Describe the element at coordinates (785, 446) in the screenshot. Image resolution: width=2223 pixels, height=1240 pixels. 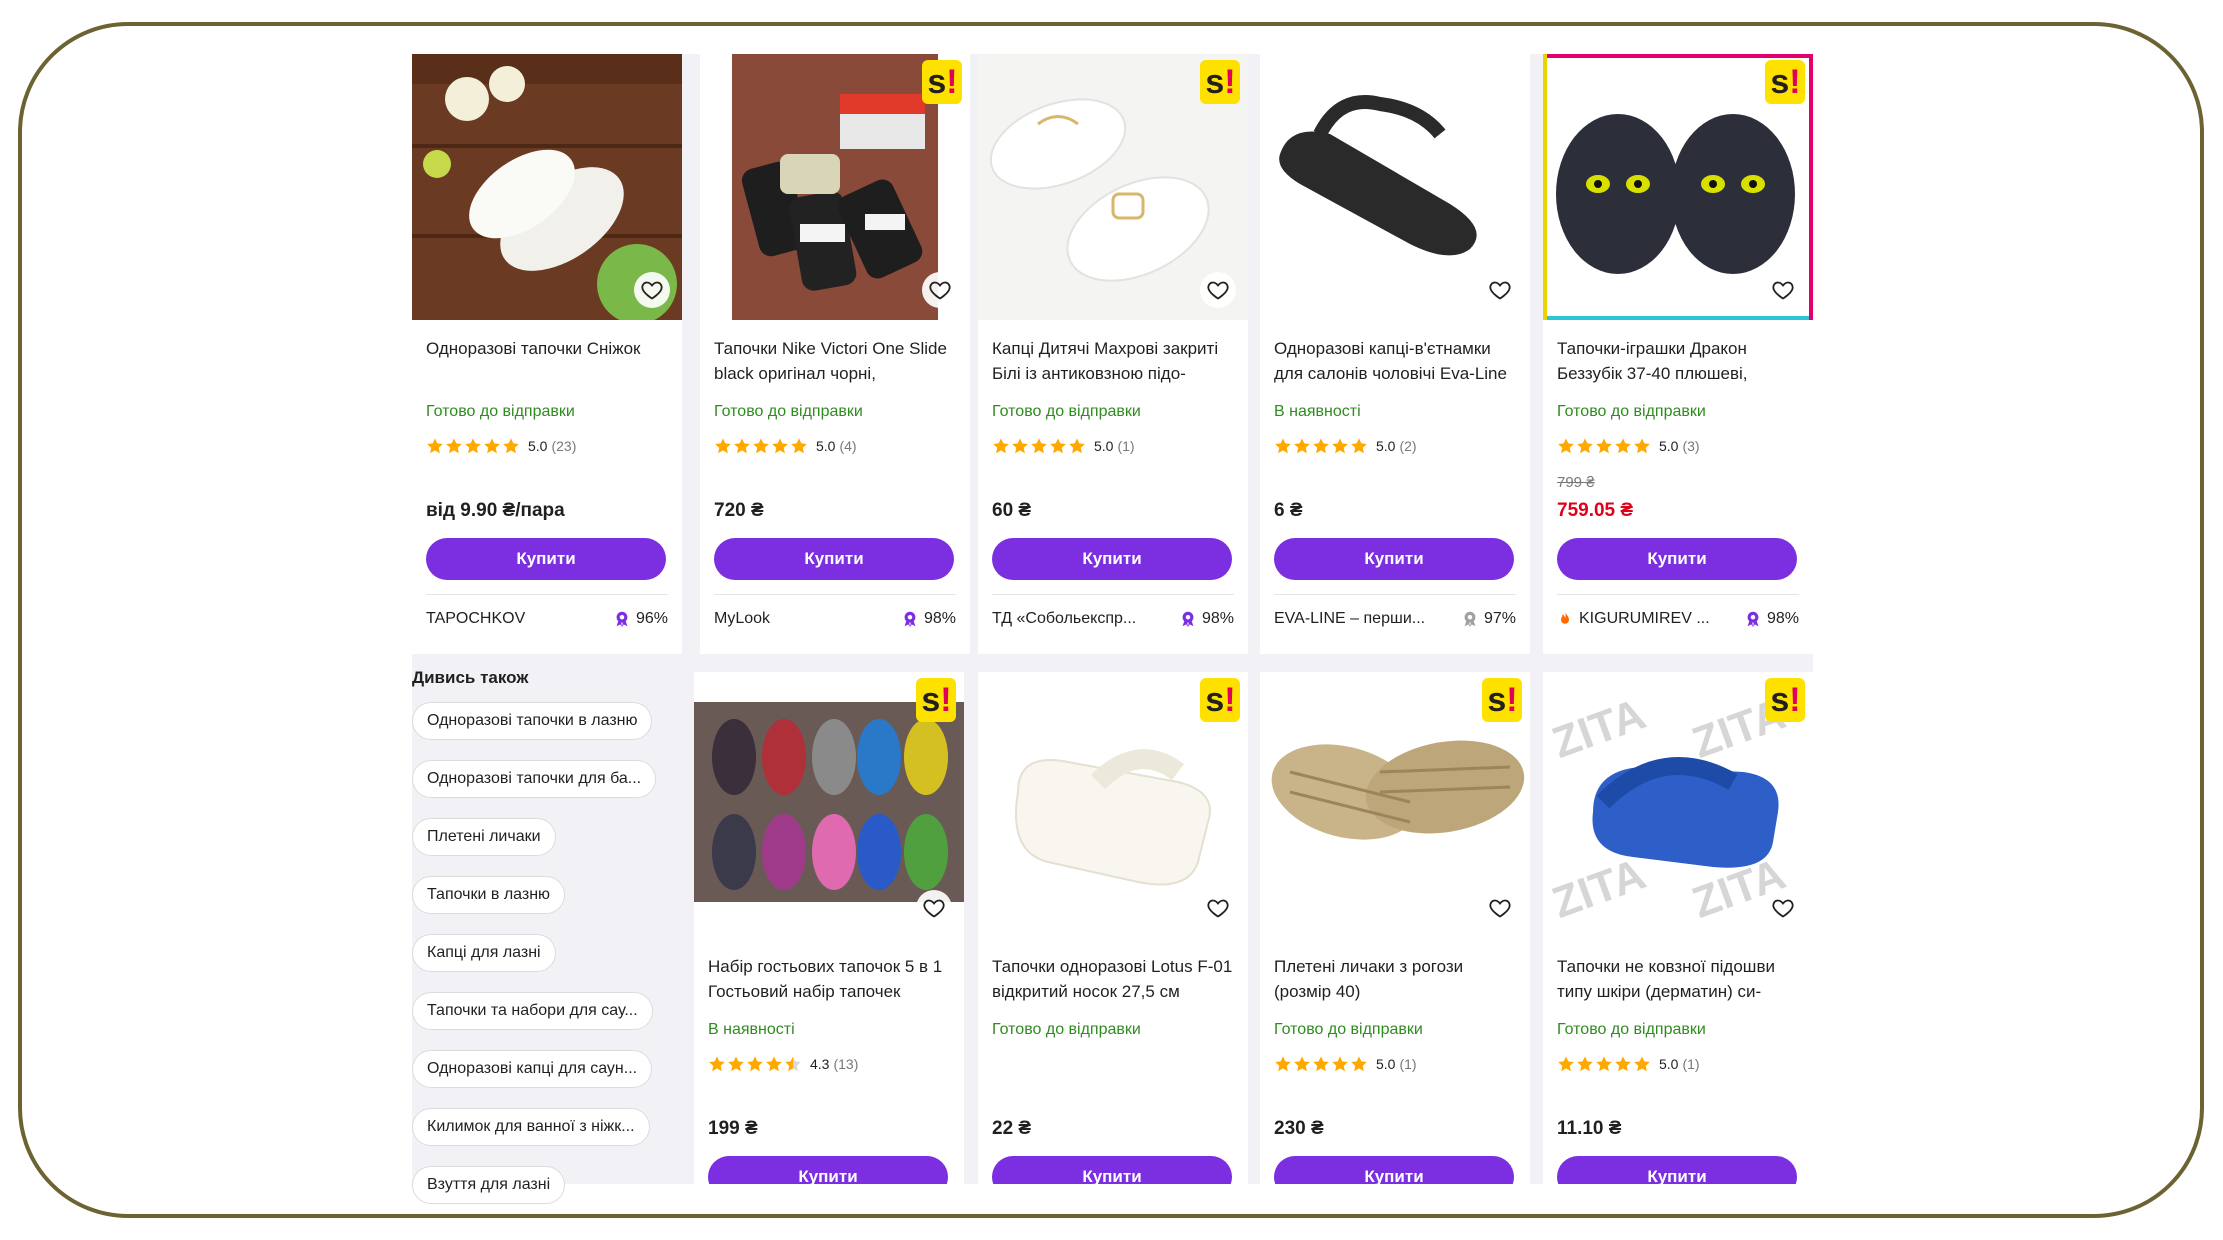
I see `rating: 5.0 (4)` at that location.